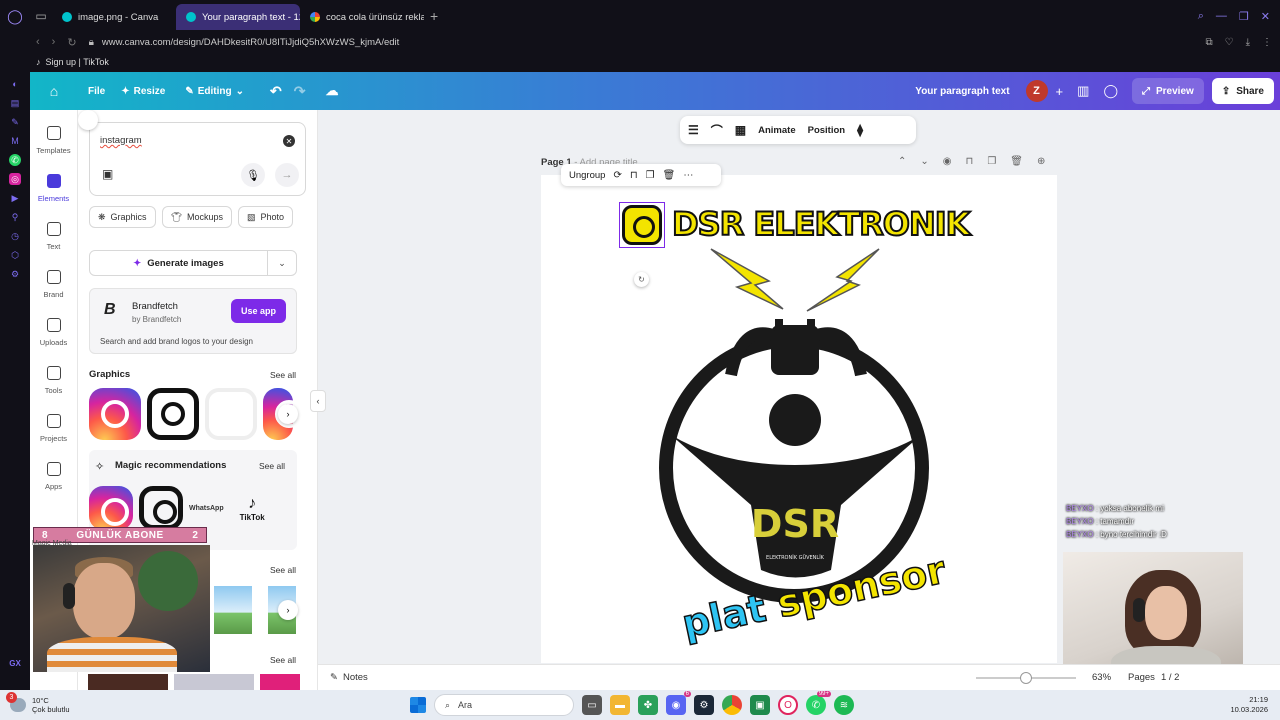 The height and width of the screenshot is (720, 1280). I want to click on minimize-icon: —, so click(1221, 16).